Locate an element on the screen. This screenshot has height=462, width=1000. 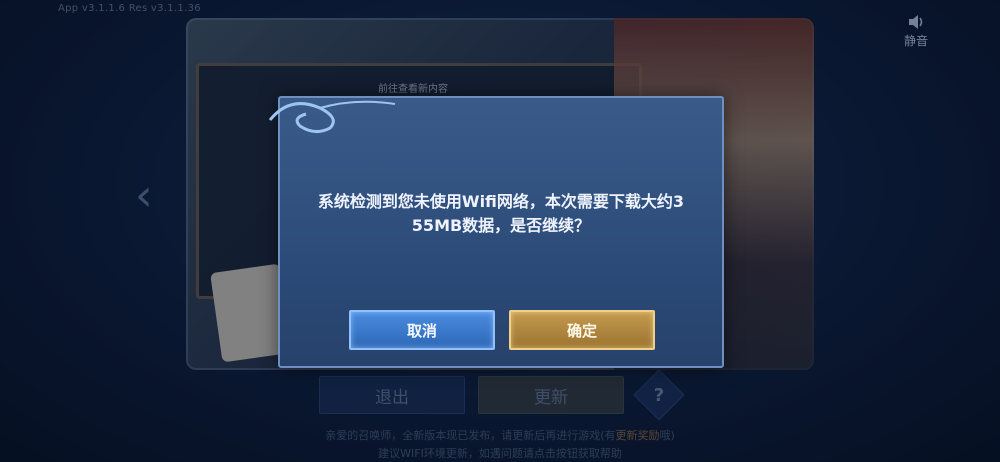
cloud-swirl-icon is located at coordinates (332, 116).